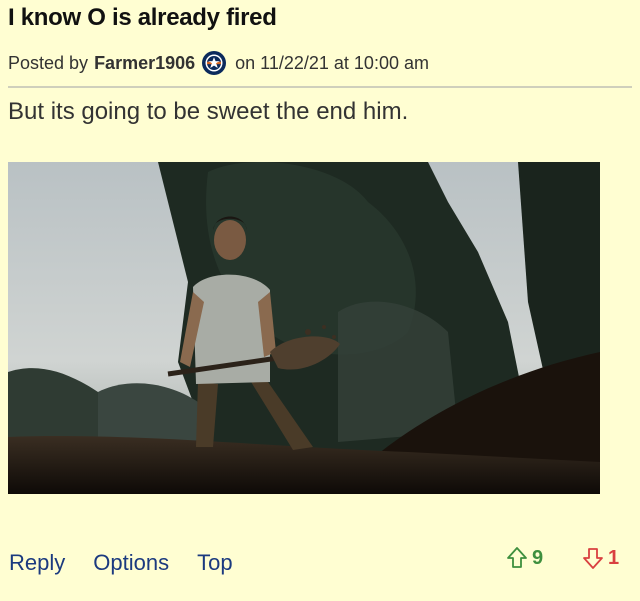 The width and height of the screenshot is (640, 601). Describe the element at coordinates (214, 563) in the screenshot. I see `top-link: Top` at that location.